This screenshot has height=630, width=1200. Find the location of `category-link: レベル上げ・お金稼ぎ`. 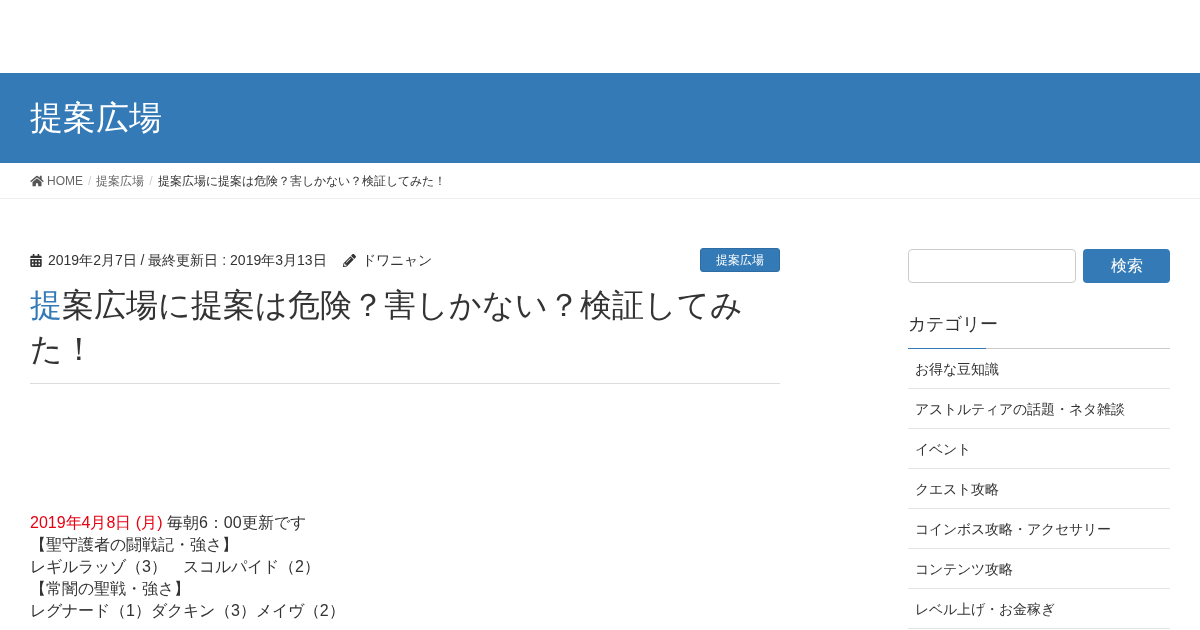

category-link: レベル上げ・お金稼ぎ is located at coordinates (1039, 609).